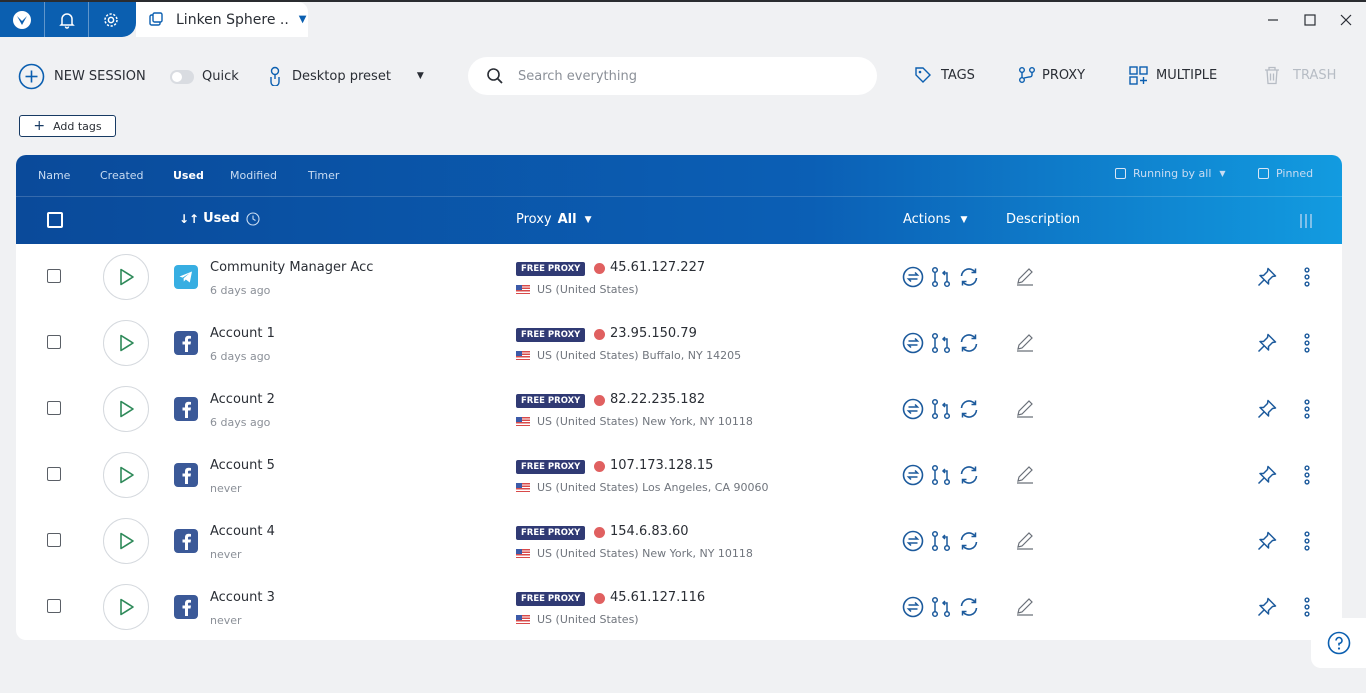  What do you see at coordinates (54, 175) in the screenshot?
I see `sort-tab-name: Name` at bounding box center [54, 175].